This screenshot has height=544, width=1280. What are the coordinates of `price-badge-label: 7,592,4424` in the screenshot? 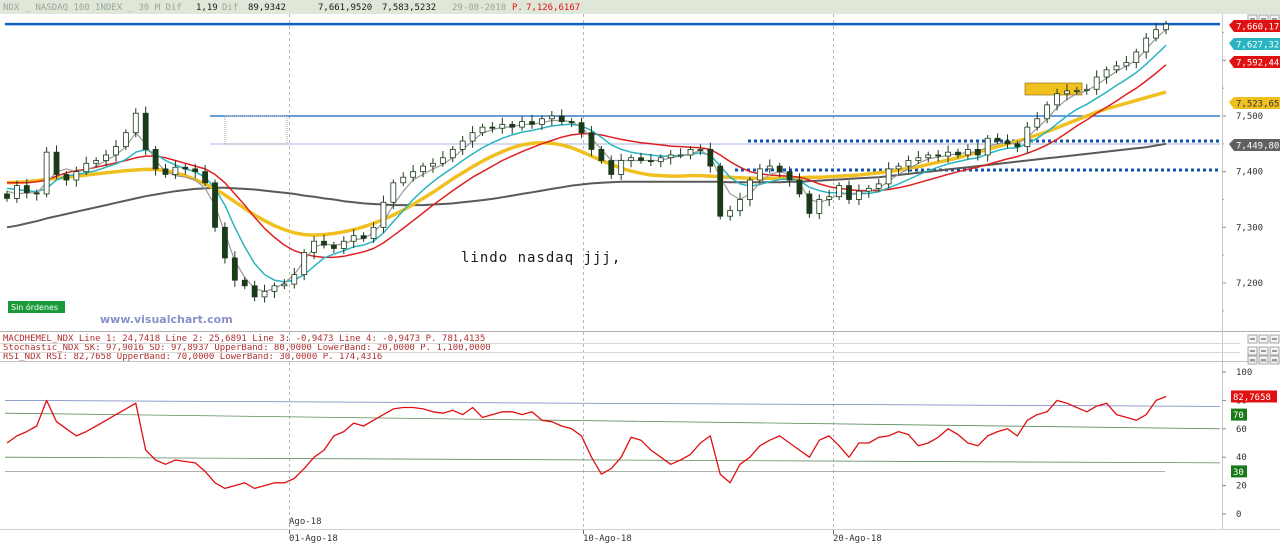 It's located at (1258, 64).